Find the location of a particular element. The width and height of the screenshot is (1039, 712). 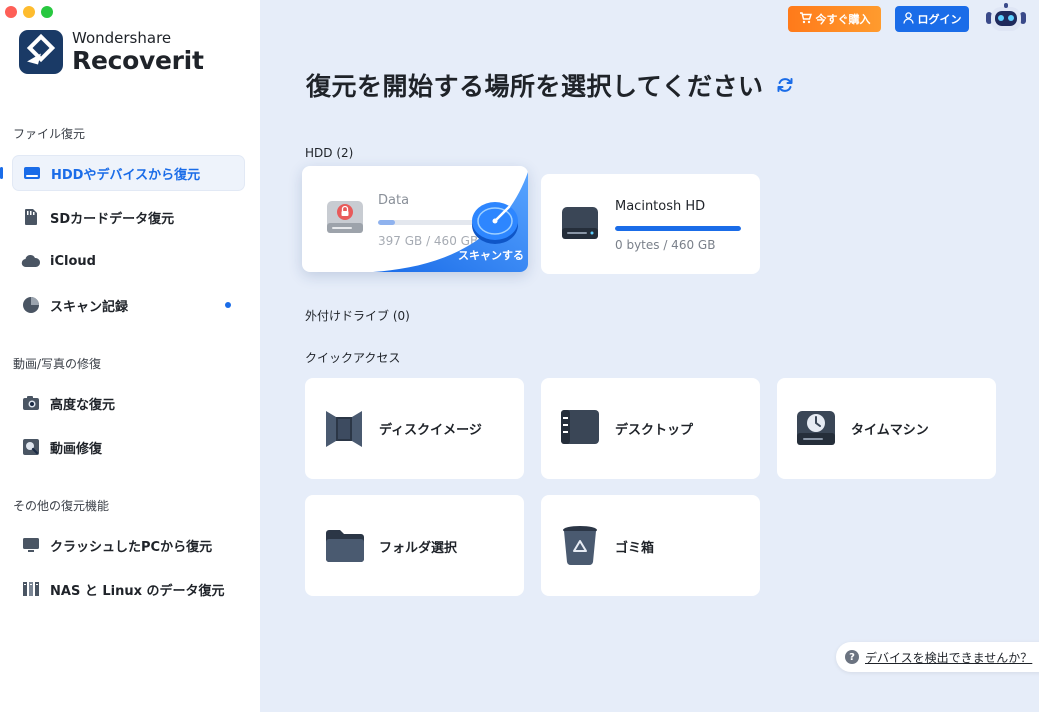

sidebar-item-label: NAS と Linux のデータ復元 is located at coordinates (137, 591).